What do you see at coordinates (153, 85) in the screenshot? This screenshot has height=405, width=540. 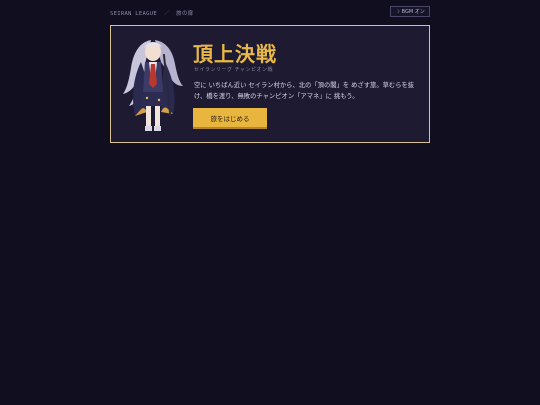 I see `champion-portrait` at bounding box center [153, 85].